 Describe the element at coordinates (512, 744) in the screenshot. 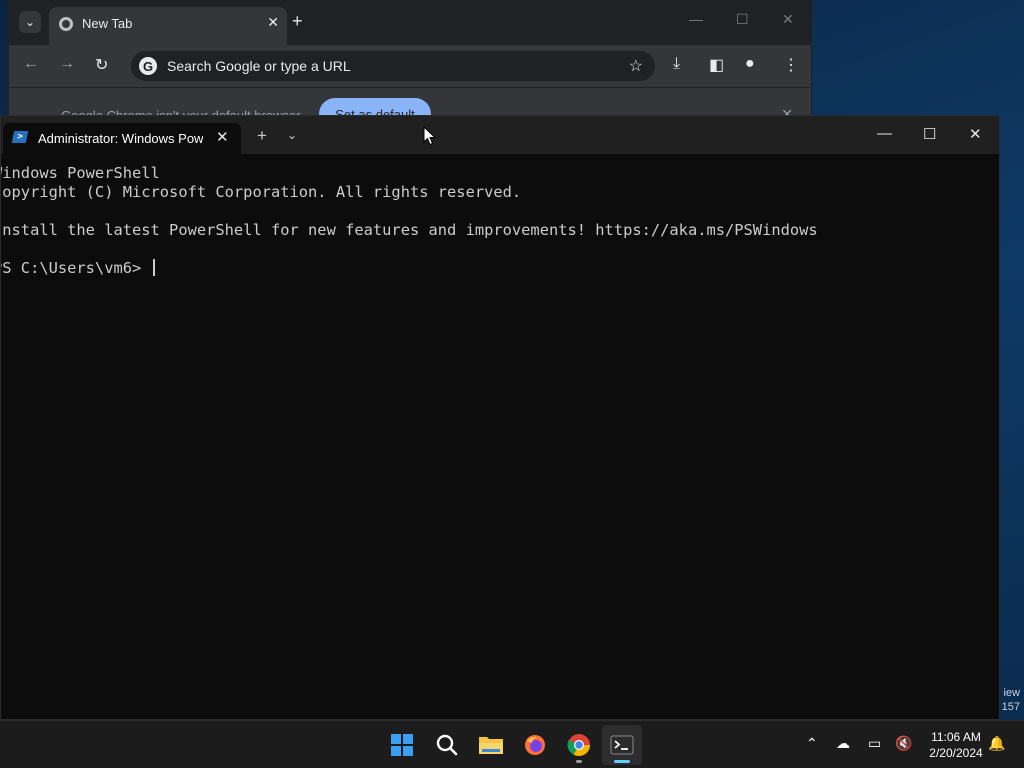

I see `taskbar: ⌃ ☁ ▭ 🔇 11:06 AM 2/20/2024 🔔` at that location.